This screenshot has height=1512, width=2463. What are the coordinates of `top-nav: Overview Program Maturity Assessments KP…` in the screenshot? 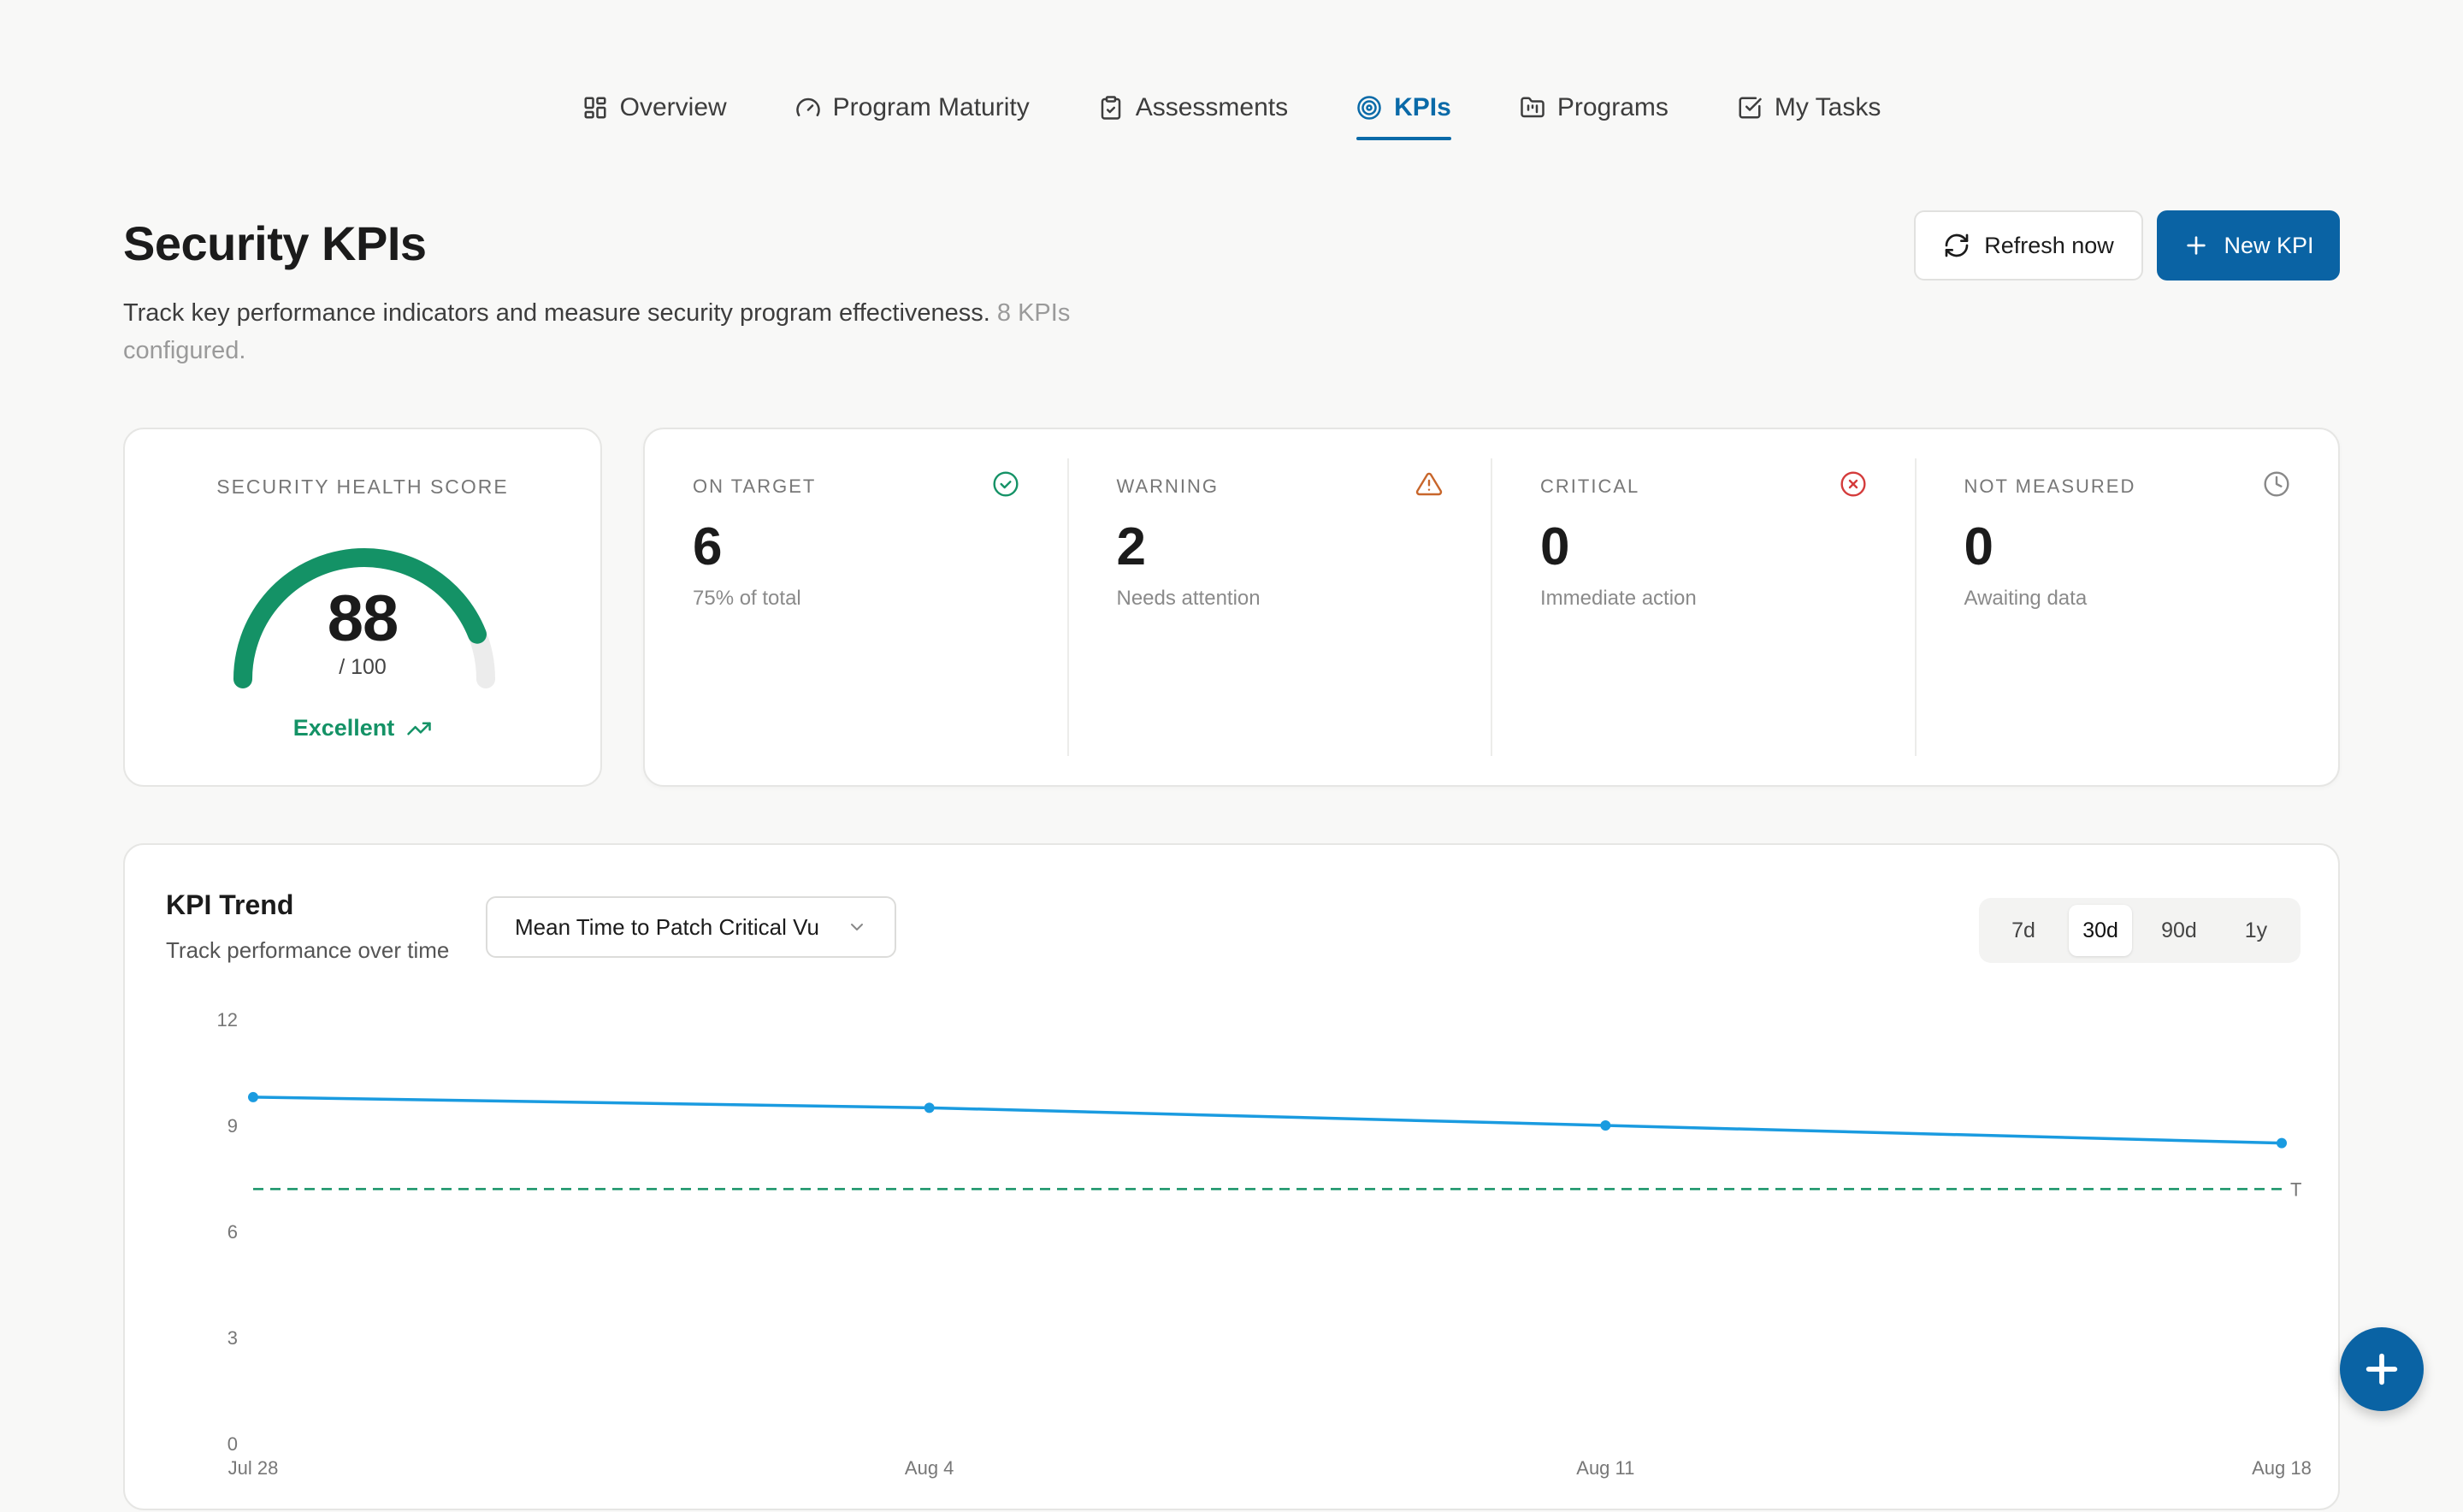 It's located at (1231, 113).